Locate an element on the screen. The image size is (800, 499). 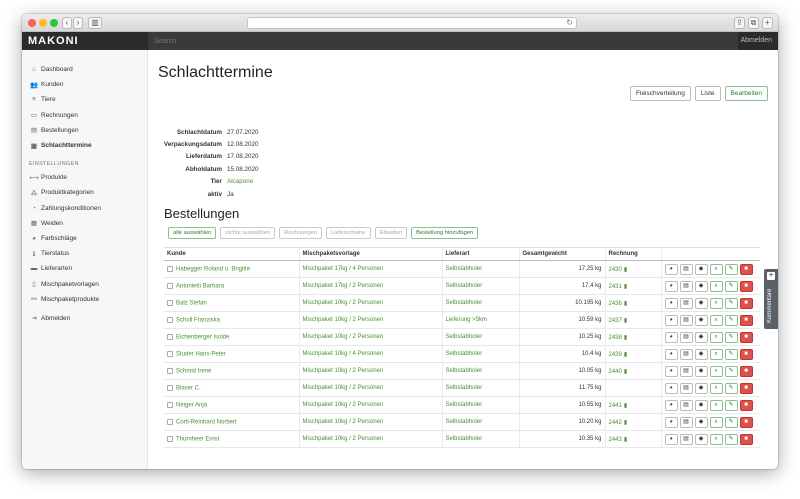
reload-icon: ↻ is located at coordinates (569, 23).